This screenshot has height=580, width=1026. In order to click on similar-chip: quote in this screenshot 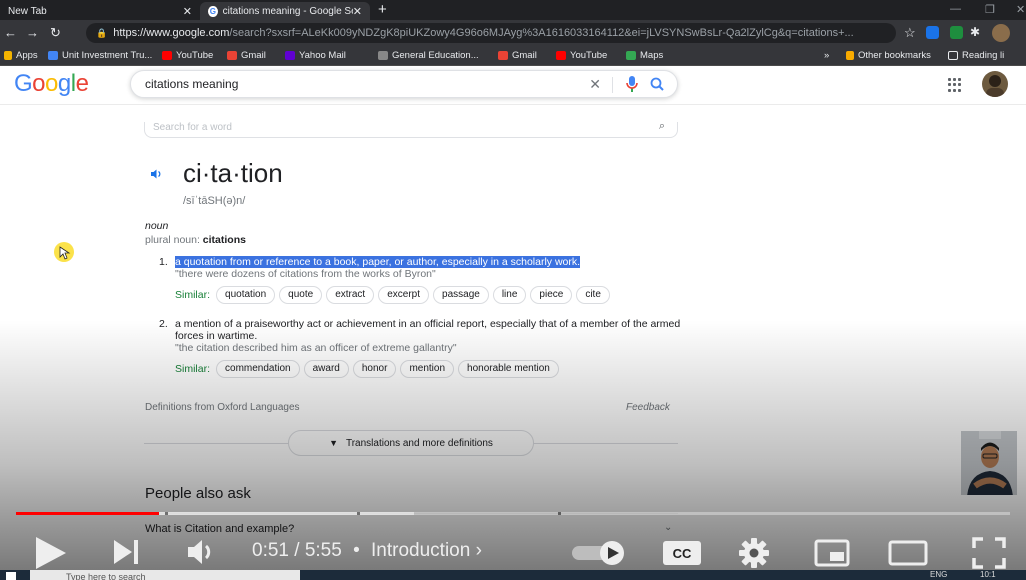, I will do `click(301, 295)`.